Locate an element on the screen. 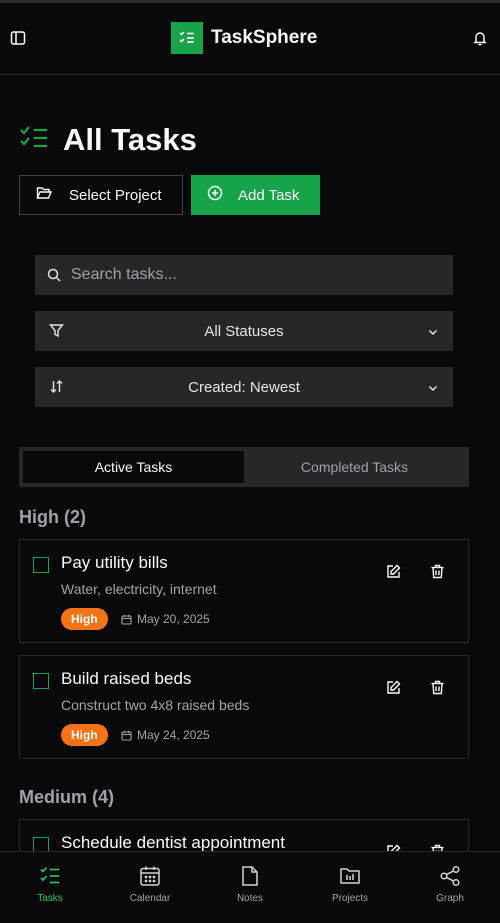  page-title: All Tasks is located at coordinates (108, 140).